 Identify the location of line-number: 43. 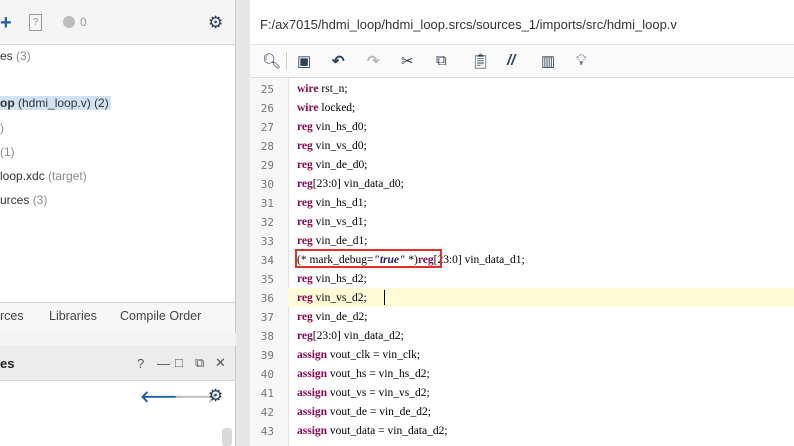
(267, 431).